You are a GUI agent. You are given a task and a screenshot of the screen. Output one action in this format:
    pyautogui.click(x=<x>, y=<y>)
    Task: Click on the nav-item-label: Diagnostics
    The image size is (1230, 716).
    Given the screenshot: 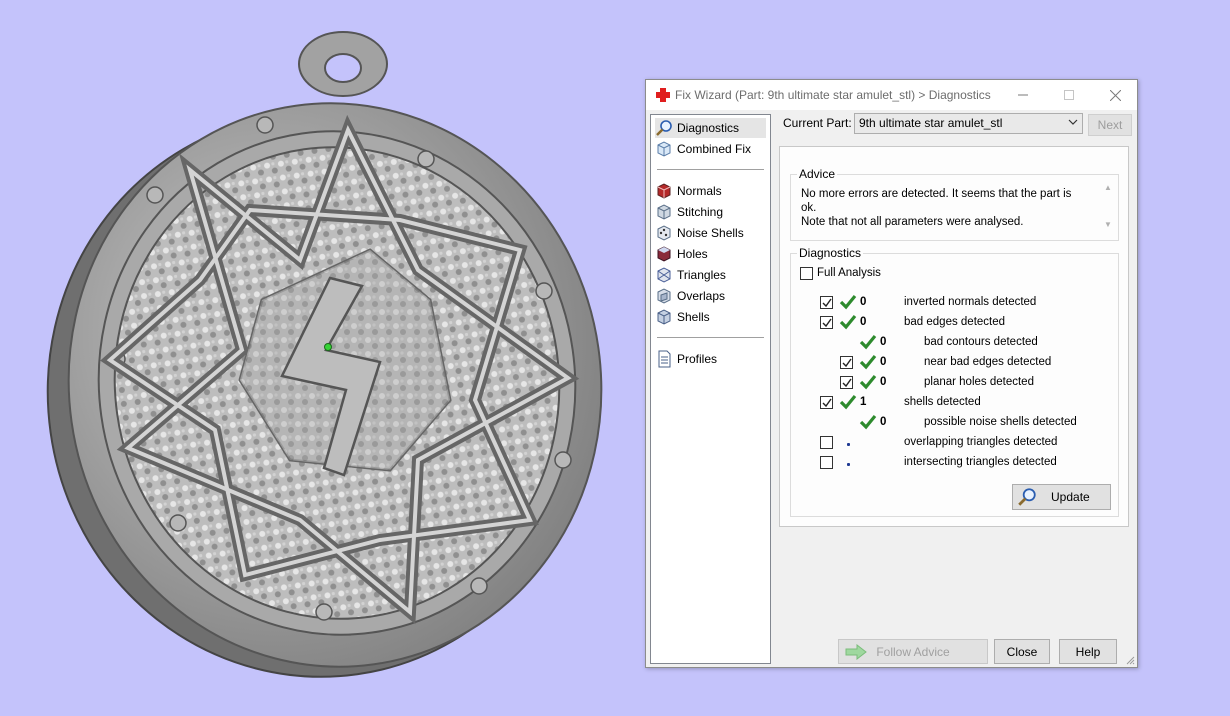 What is the action you would take?
    pyautogui.click(x=708, y=128)
    